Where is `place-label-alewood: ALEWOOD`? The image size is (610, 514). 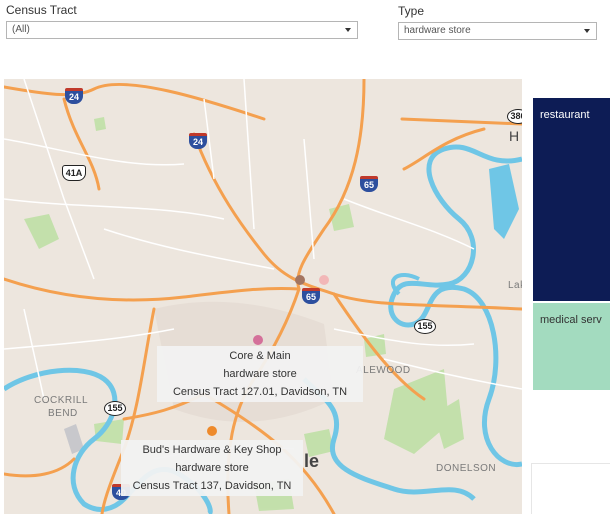
place-label-alewood: ALEWOOD is located at coordinates (383, 370).